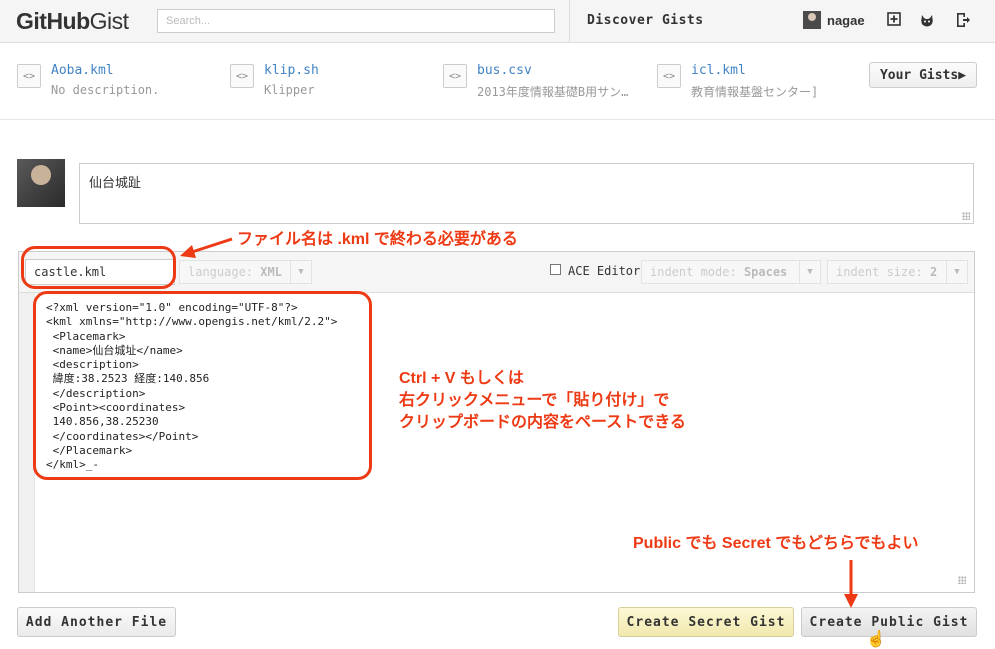 This screenshot has width=995, height=649. What do you see at coordinates (542, 422) in the screenshot?
I see `paste-note-line3: クリップボードの内容をペーストできる` at bounding box center [542, 422].